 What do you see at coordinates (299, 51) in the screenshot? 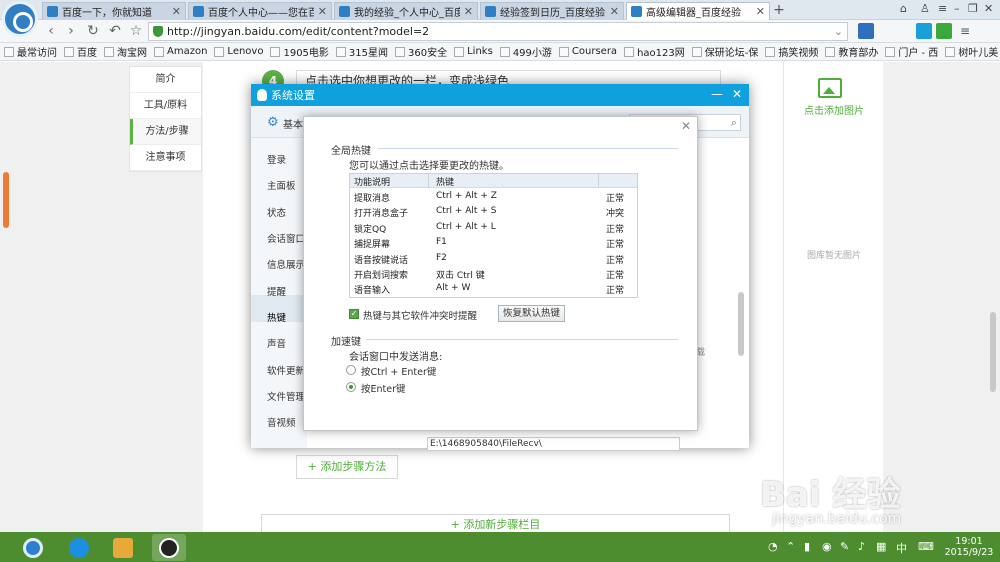
I see `bookmark-item: 1905电影` at bounding box center [299, 51].